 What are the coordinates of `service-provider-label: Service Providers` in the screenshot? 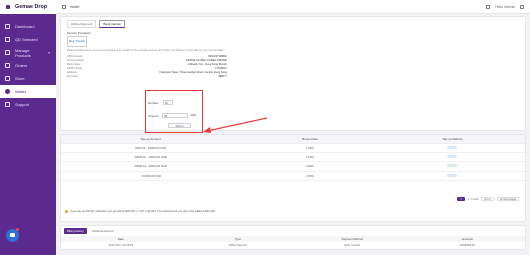 It's located at (79, 33).